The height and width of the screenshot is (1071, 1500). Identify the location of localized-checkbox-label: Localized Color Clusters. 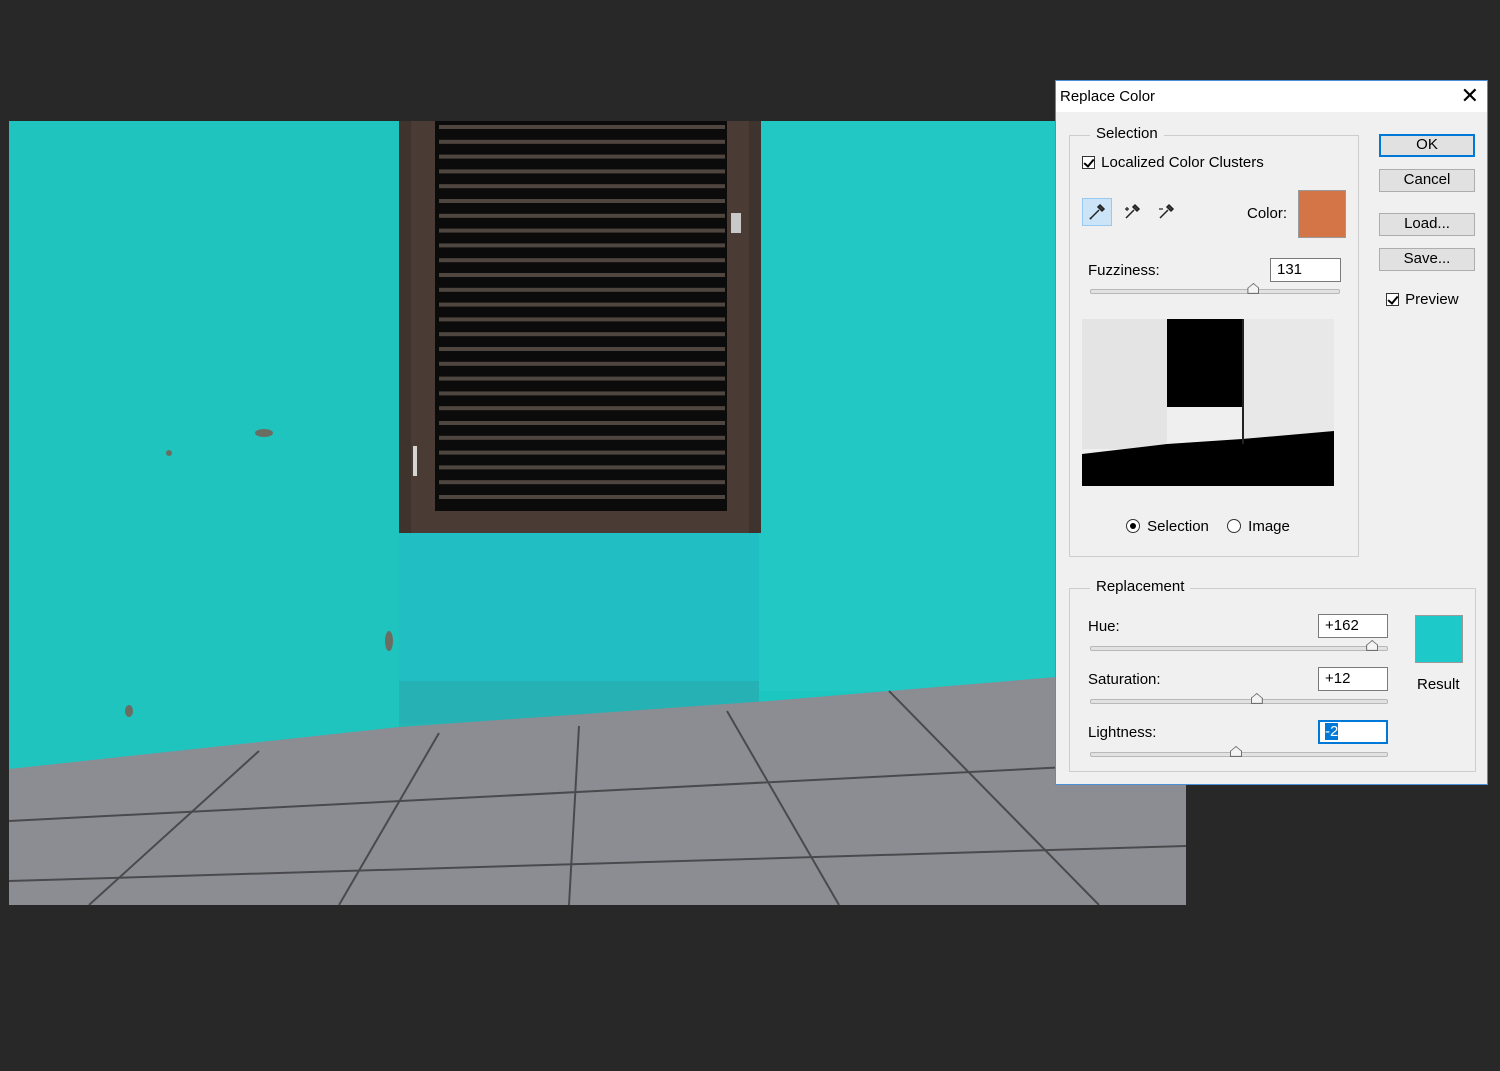
(1182, 162).